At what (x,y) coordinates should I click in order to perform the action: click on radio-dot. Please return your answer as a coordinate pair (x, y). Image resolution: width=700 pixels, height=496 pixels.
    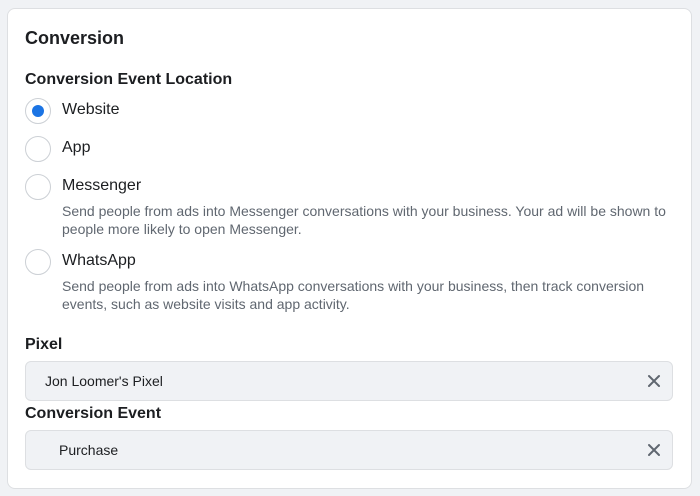
    Looking at the image, I should click on (38, 111).